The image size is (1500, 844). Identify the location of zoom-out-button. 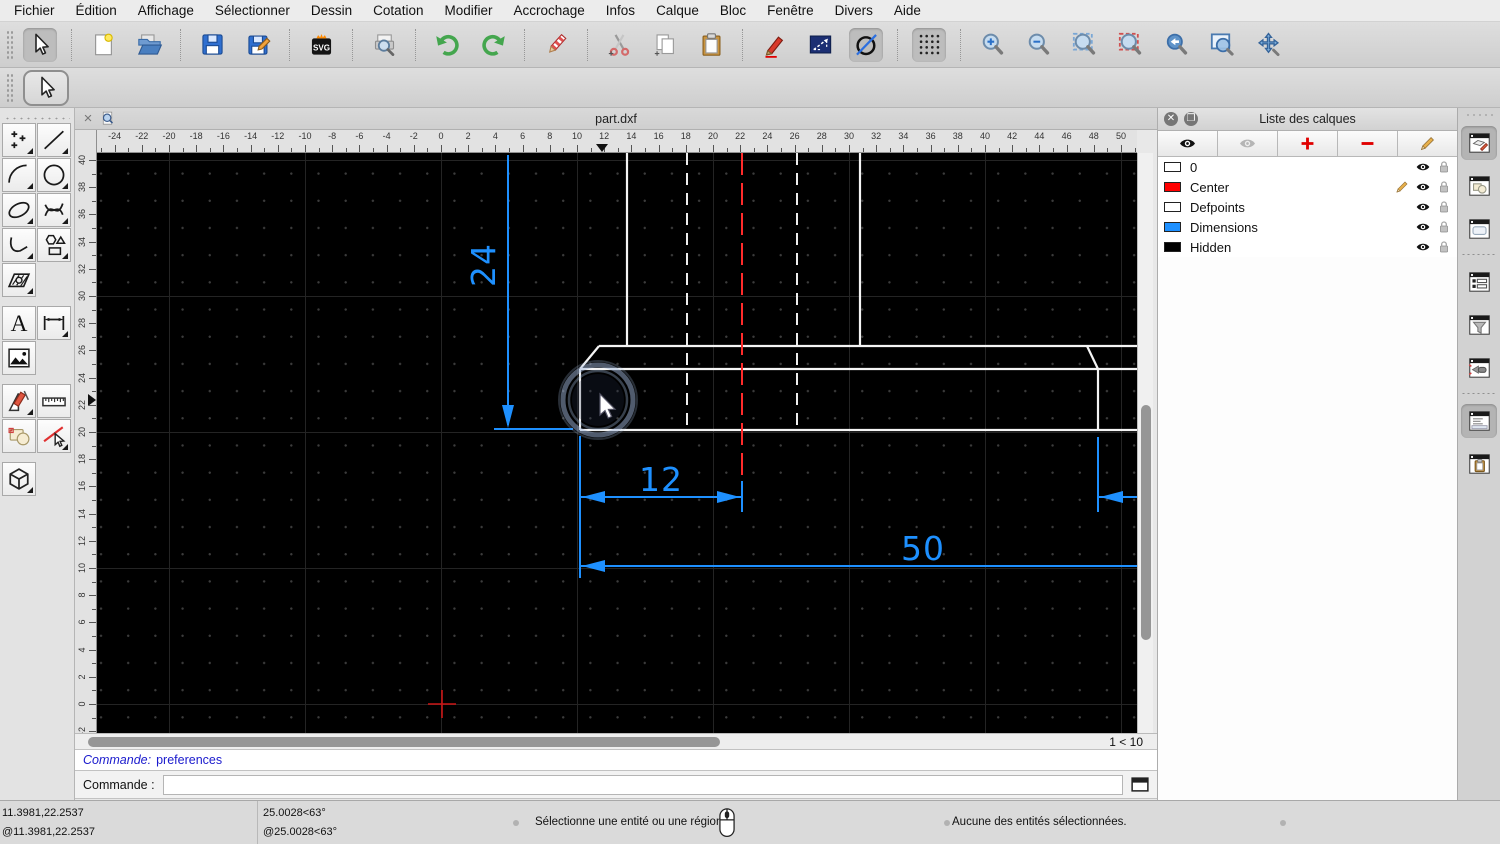
(1038, 45).